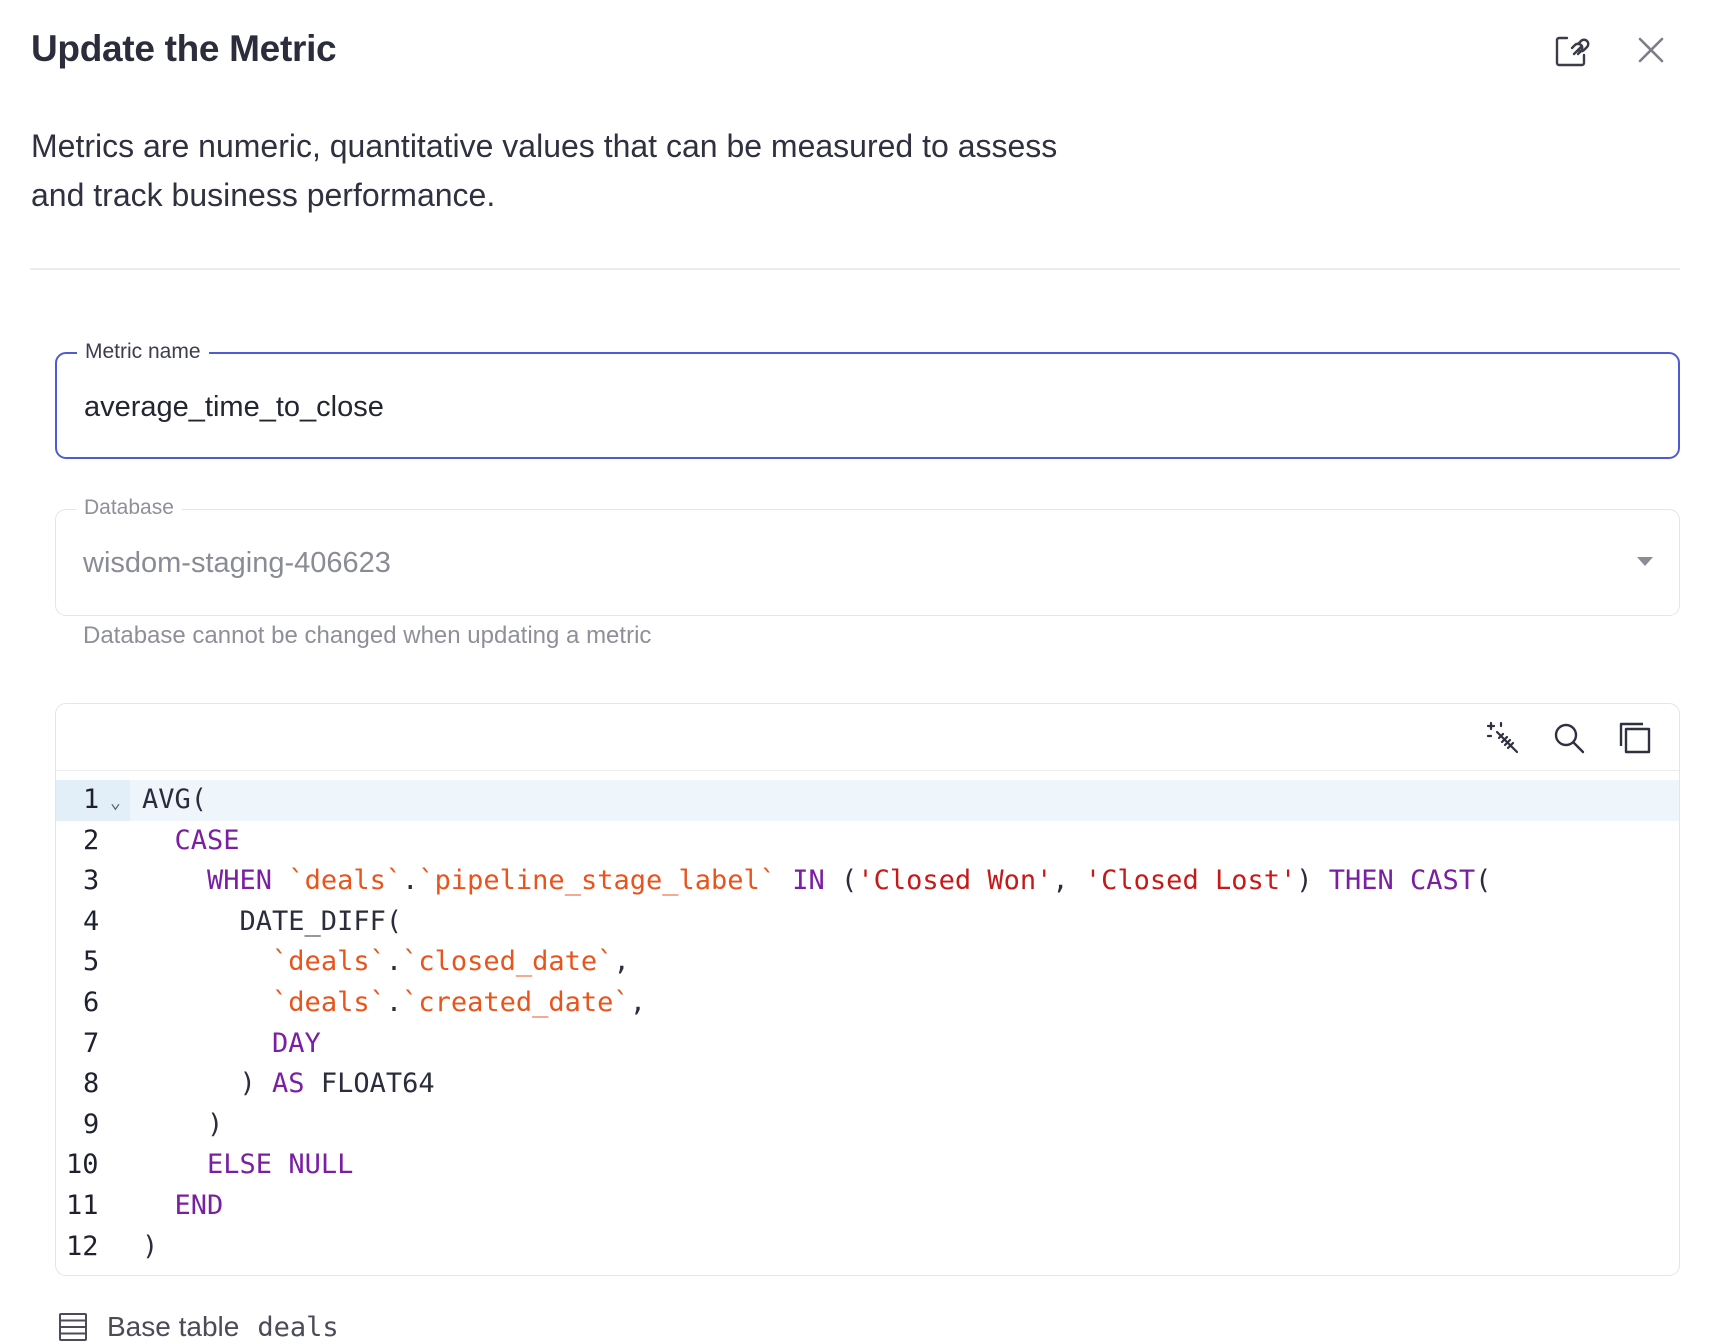 This screenshot has width=1710, height=1344. I want to click on search-icon, so click(1569, 738).